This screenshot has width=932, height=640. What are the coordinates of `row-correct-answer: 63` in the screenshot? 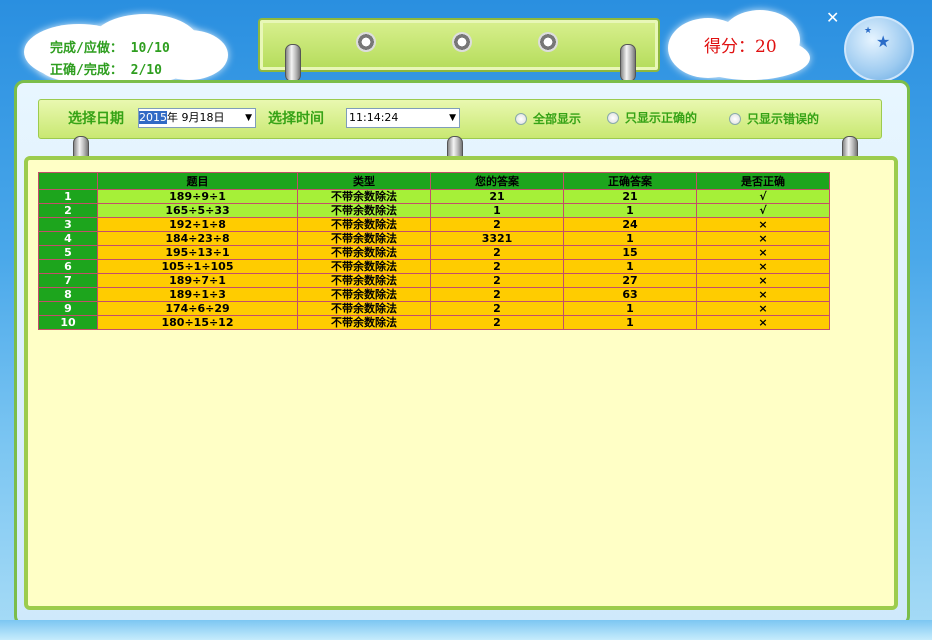 It's located at (630, 294).